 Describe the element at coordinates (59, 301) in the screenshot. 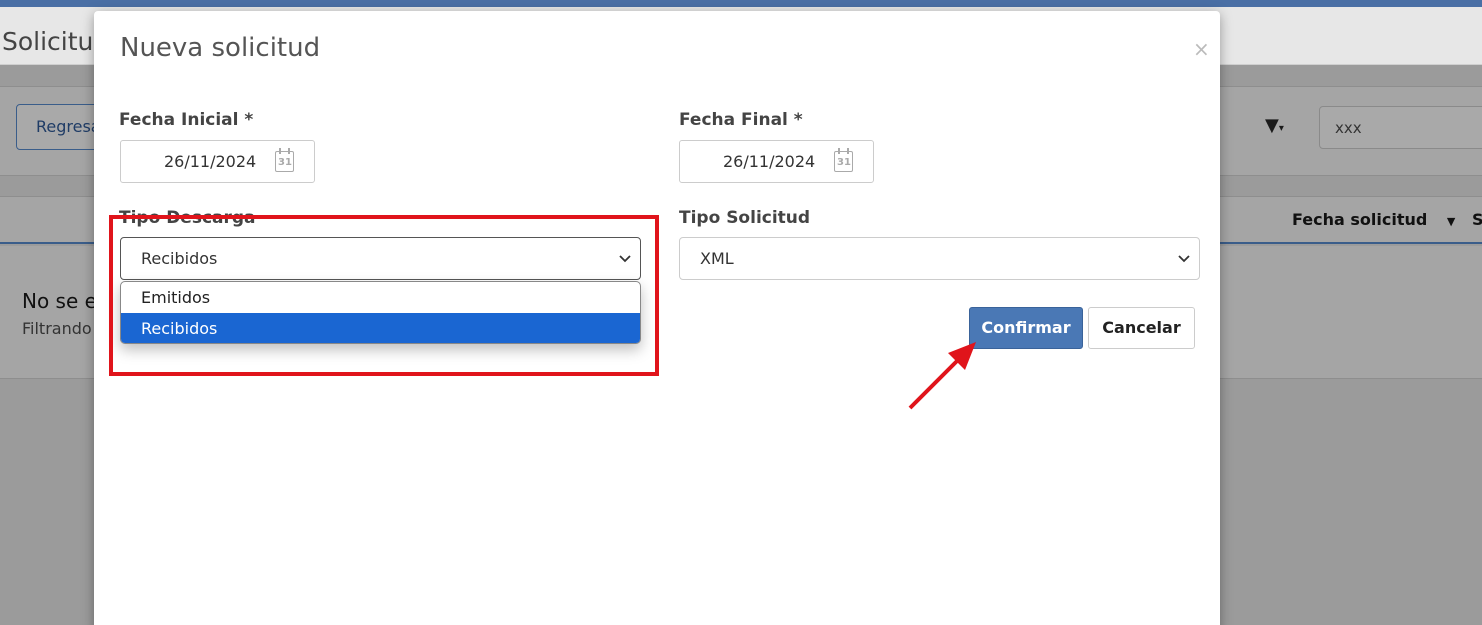

I see `empty-state-title: No se e` at that location.